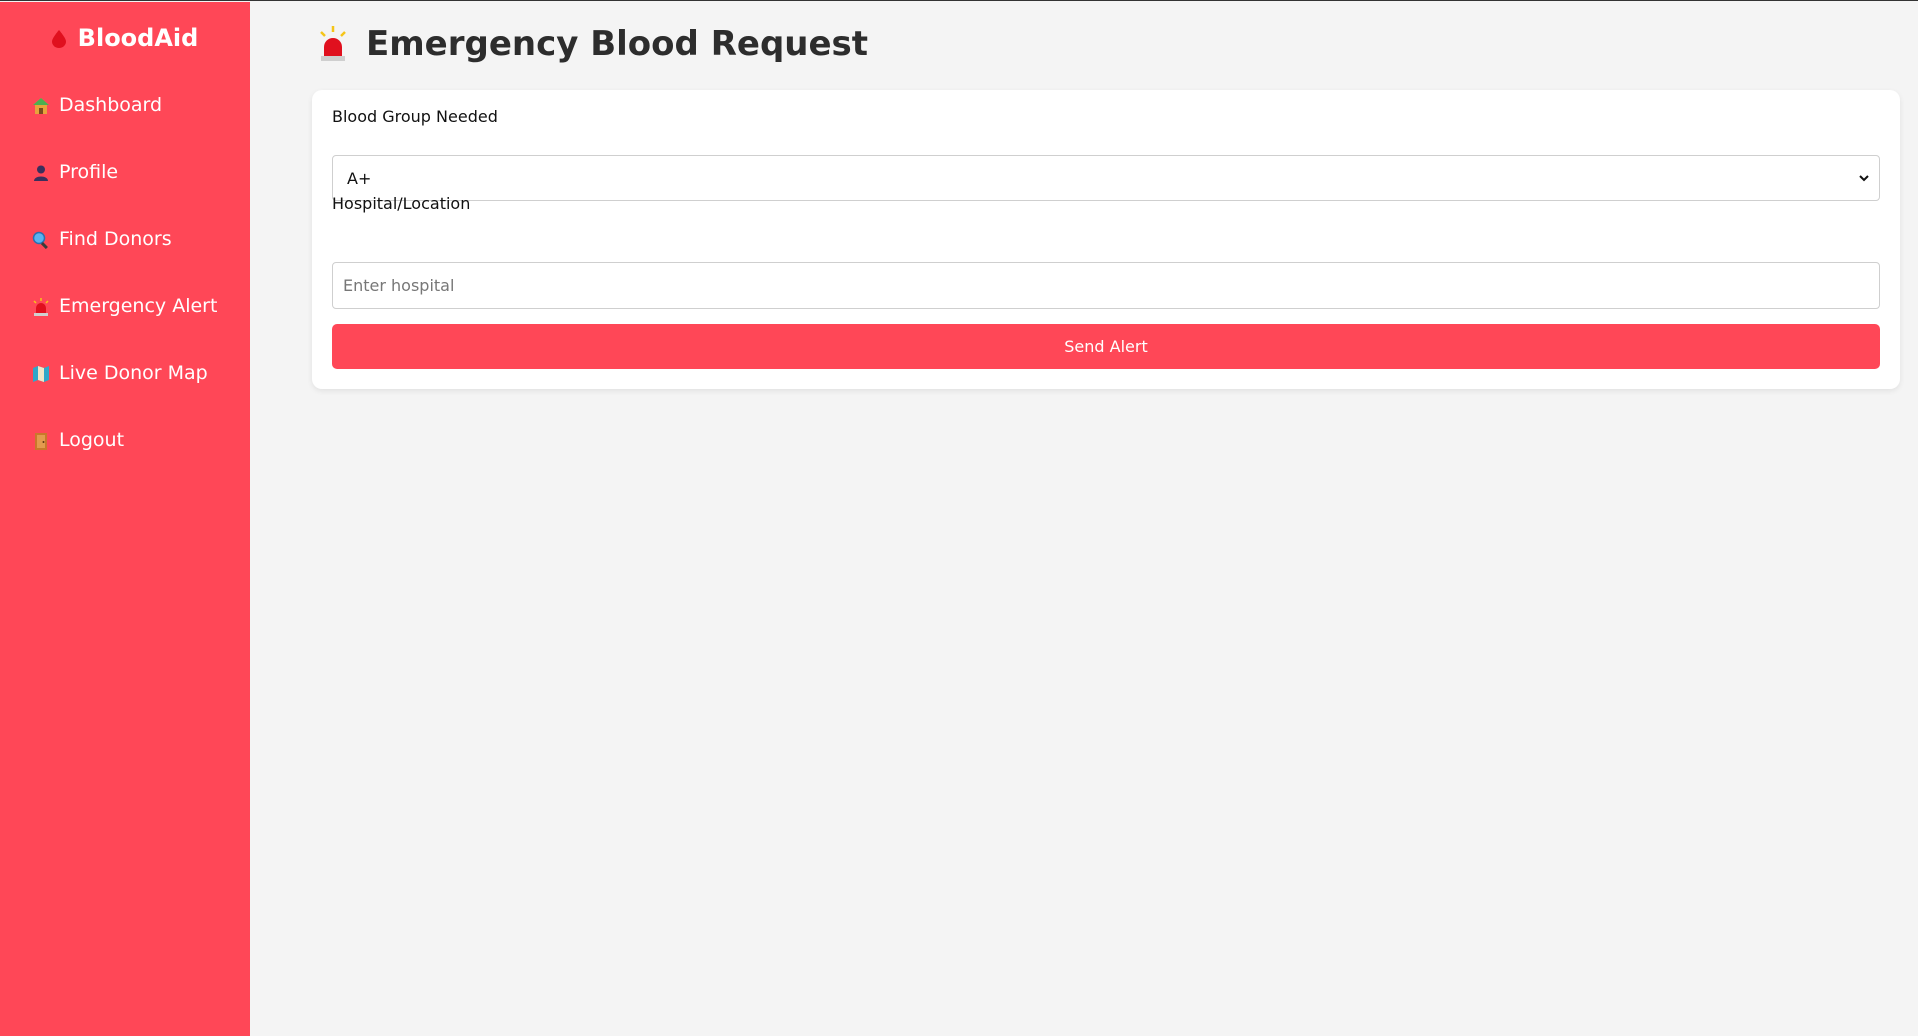 This screenshot has width=1918, height=1036. What do you see at coordinates (125, 328) in the screenshot?
I see `sidebar-item-emergency-alert: Emergency Alert` at bounding box center [125, 328].